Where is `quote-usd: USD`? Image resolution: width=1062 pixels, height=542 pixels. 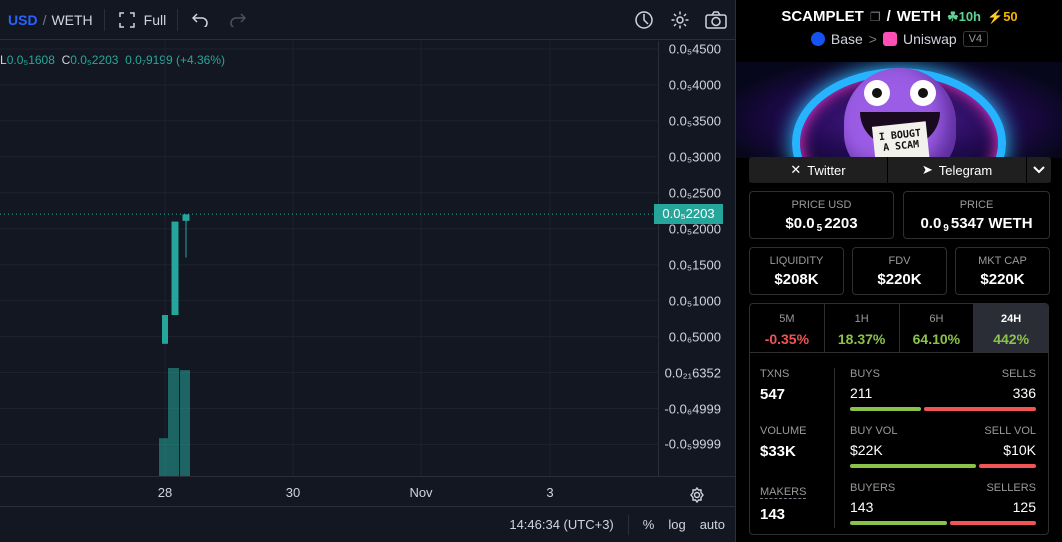
quote-usd: USD is located at coordinates (23, 20).